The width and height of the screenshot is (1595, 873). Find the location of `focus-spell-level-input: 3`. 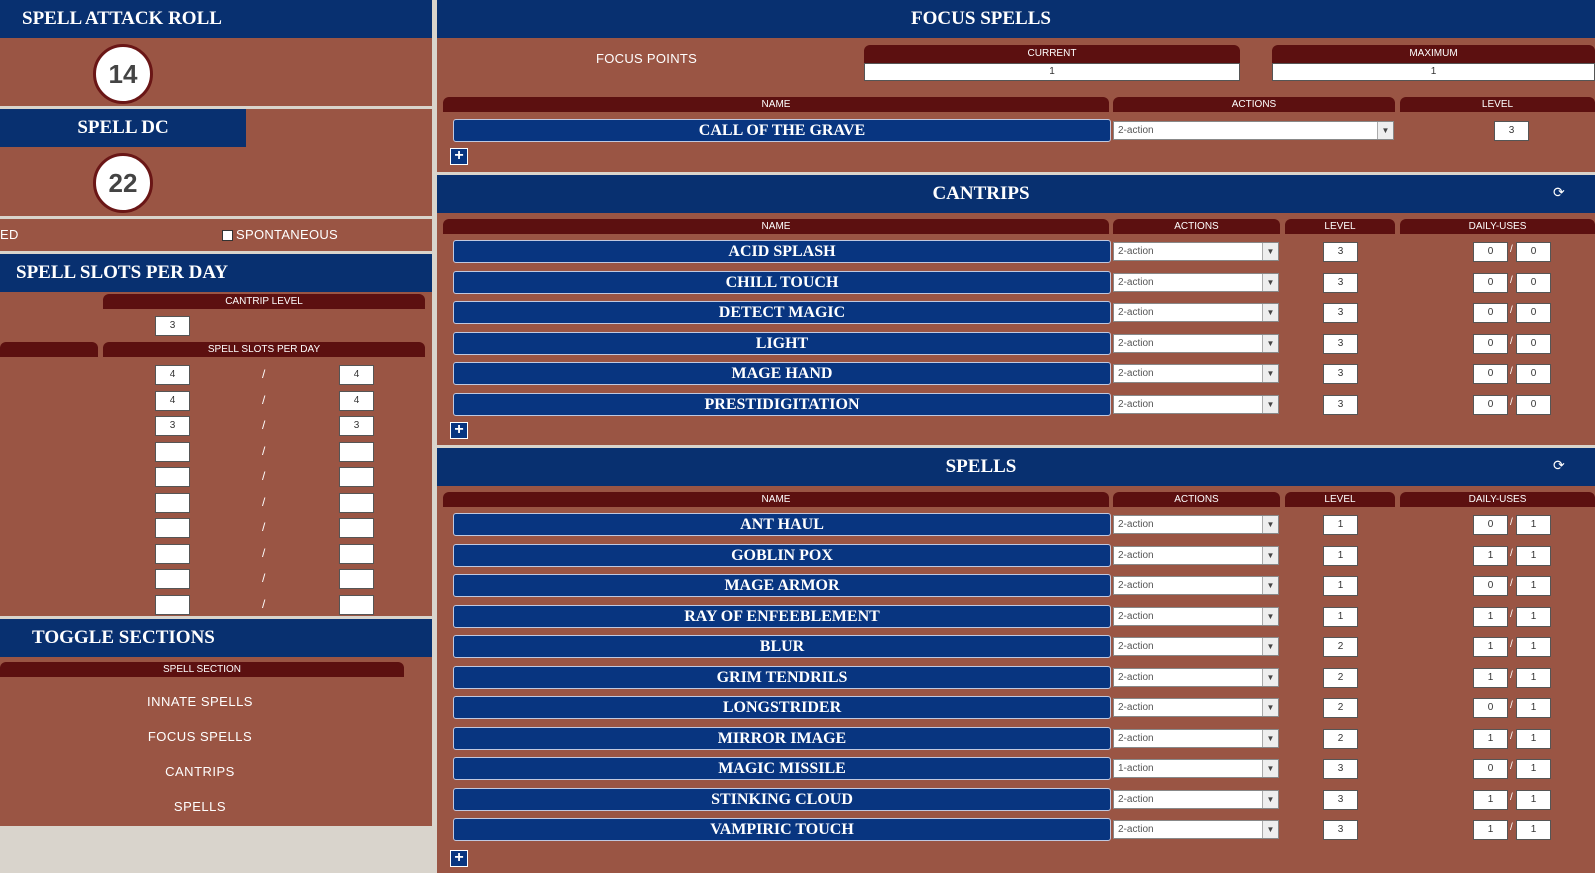

focus-spell-level-input: 3 is located at coordinates (1511, 131).